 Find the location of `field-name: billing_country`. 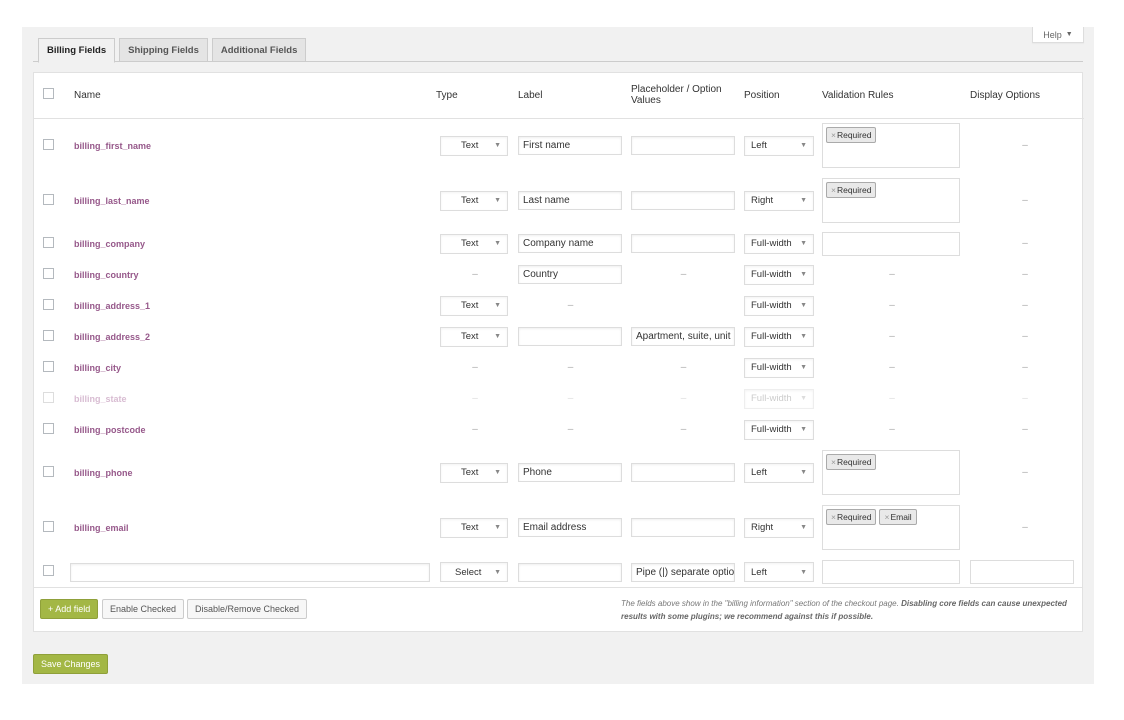

field-name: billing_country is located at coordinates (251, 274).